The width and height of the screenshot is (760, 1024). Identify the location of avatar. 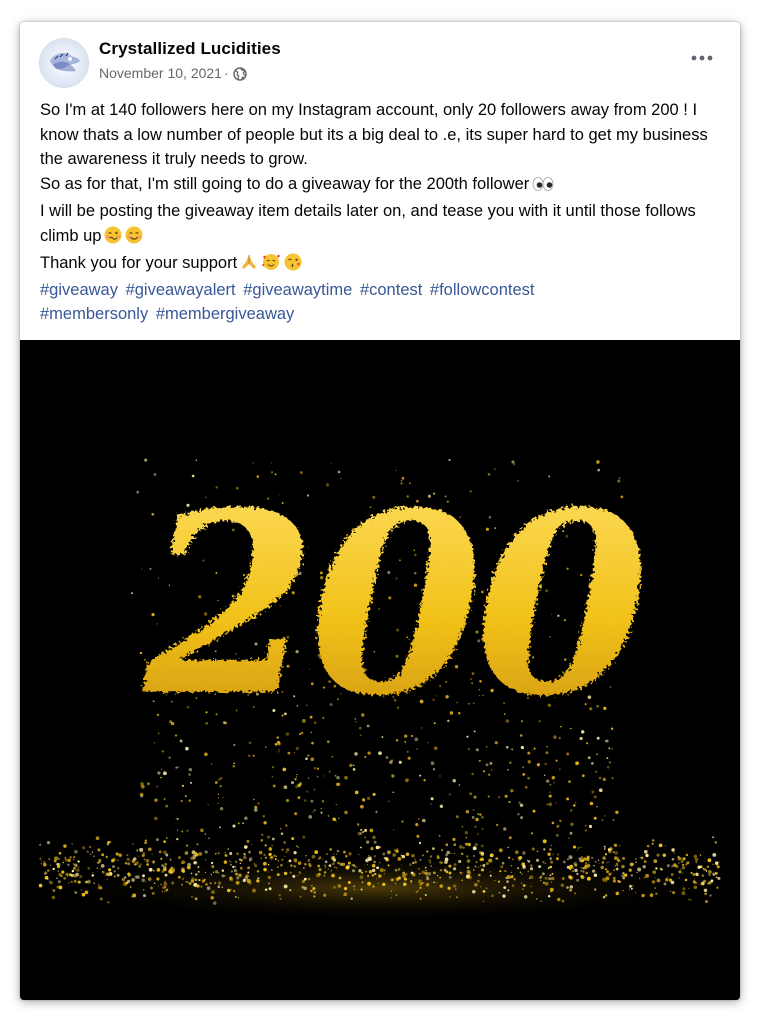
(64, 63).